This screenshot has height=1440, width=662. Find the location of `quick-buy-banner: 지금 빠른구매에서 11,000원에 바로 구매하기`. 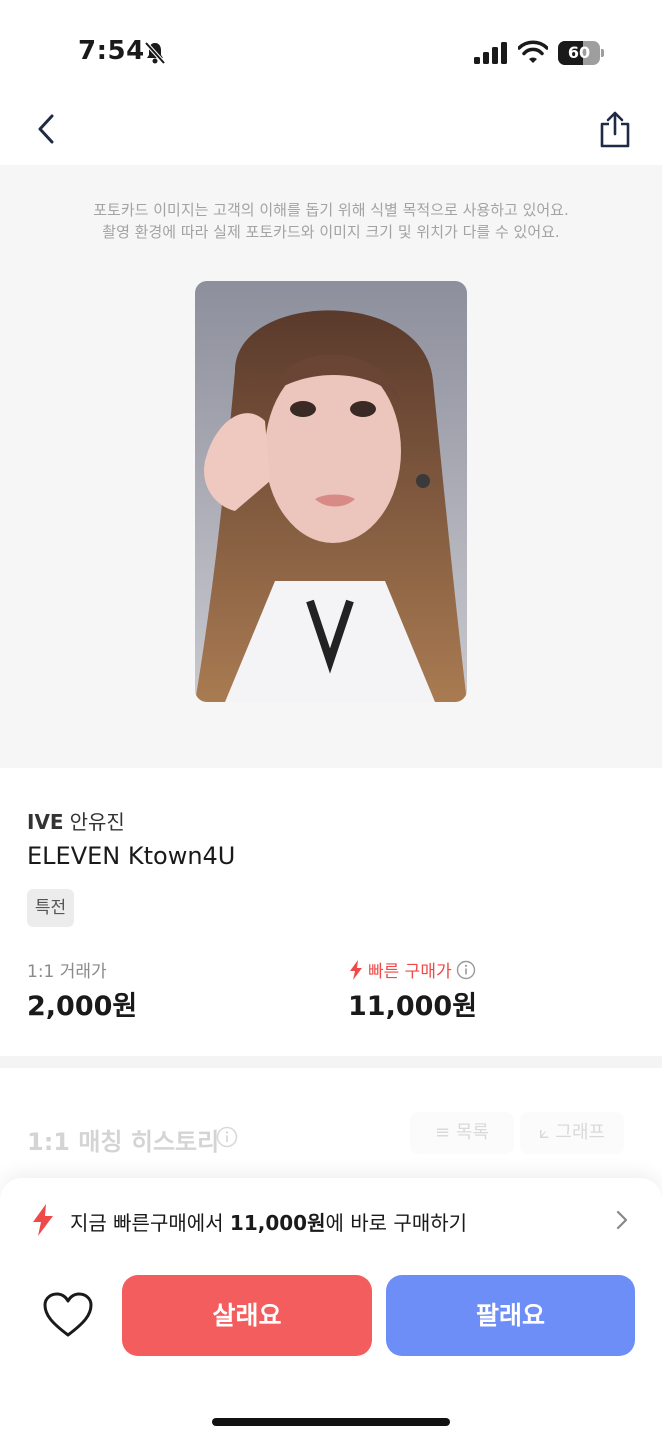

quick-buy-banner: 지금 빠른구매에서 11,000원에 바로 구매하기 is located at coordinates (331, 1218).